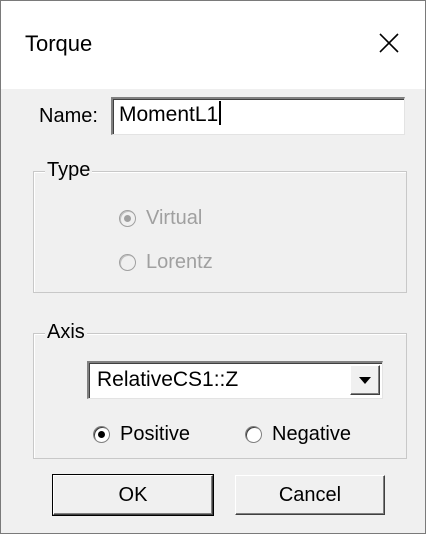 This screenshot has height=534, width=426. What do you see at coordinates (169, 114) in the screenshot?
I see `name-value: MomentL1` at bounding box center [169, 114].